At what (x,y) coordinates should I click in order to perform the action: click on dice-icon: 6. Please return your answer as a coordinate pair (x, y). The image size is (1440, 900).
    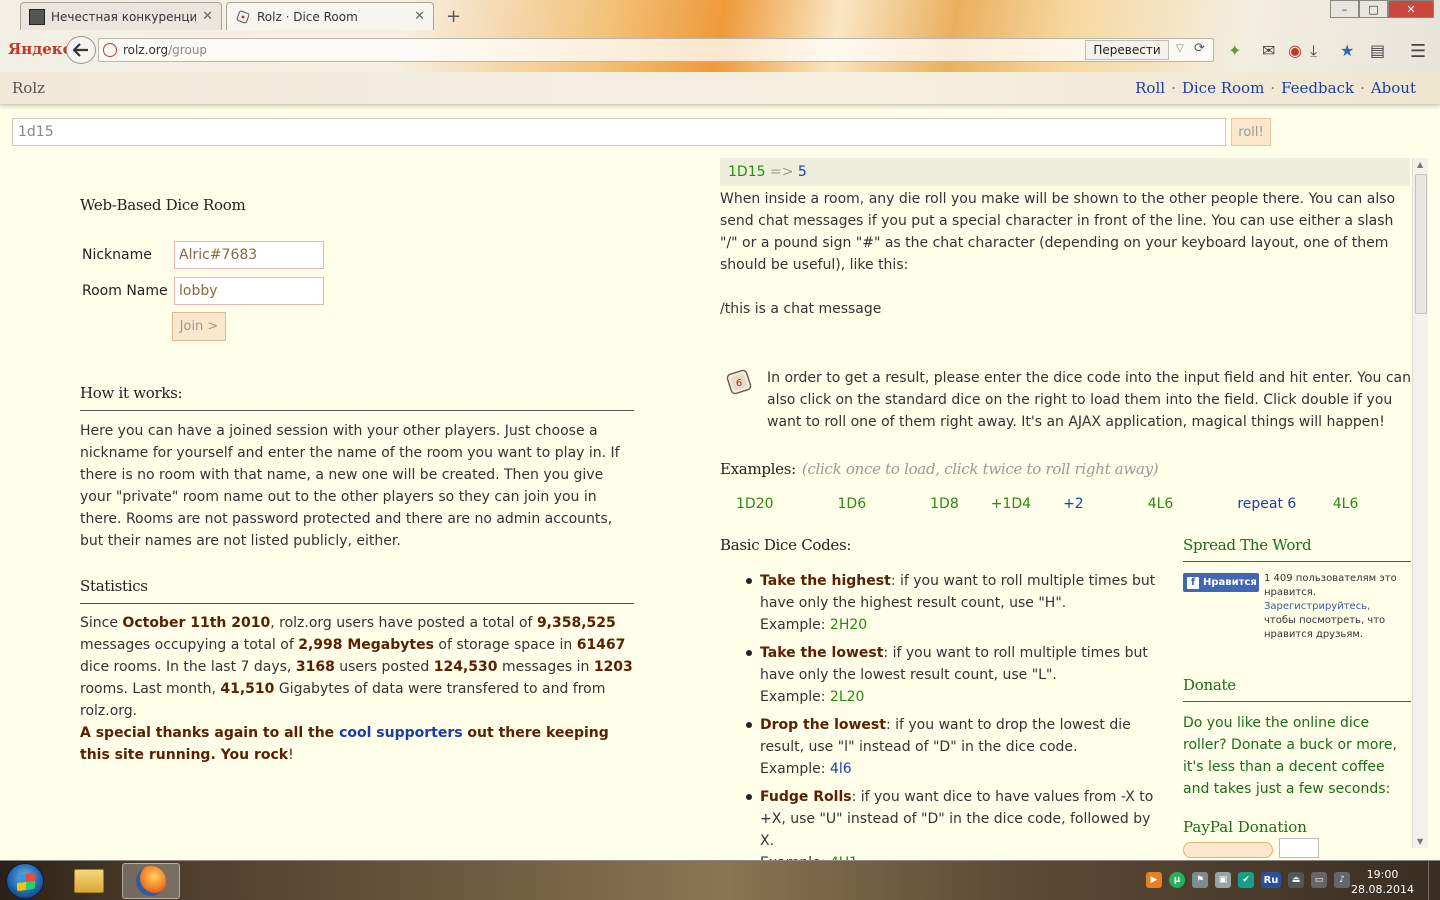
    Looking at the image, I should click on (739, 382).